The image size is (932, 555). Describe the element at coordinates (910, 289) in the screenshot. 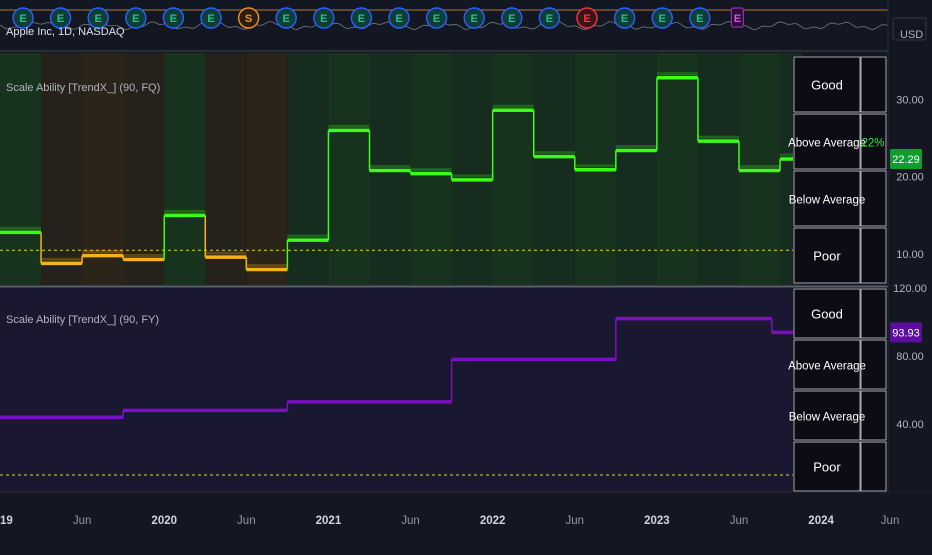

I see `fy-tick-label: 120.00` at that location.